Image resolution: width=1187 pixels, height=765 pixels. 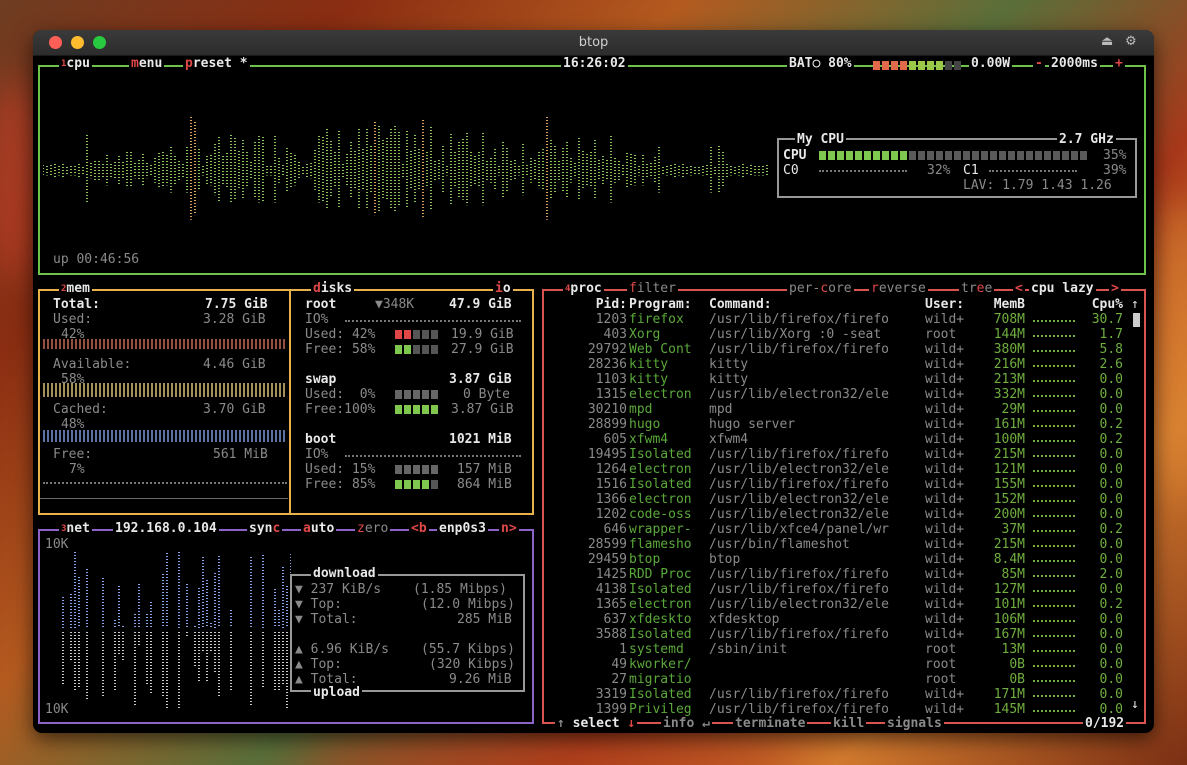 What do you see at coordinates (1107, 41) in the screenshot?
I see `eject-icon: ⏏` at bounding box center [1107, 41].